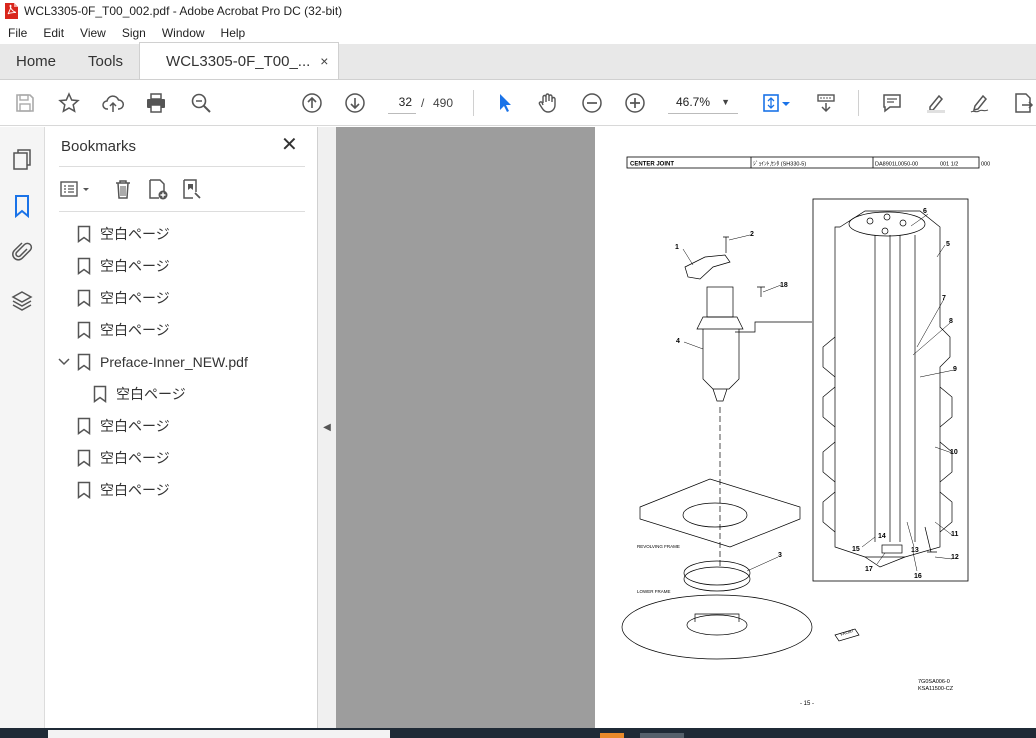 This screenshot has height=738, width=1036. What do you see at coordinates (53, 33) in the screenshot?
I see `menu-edit: Edit` at bounding box center [53, 33].